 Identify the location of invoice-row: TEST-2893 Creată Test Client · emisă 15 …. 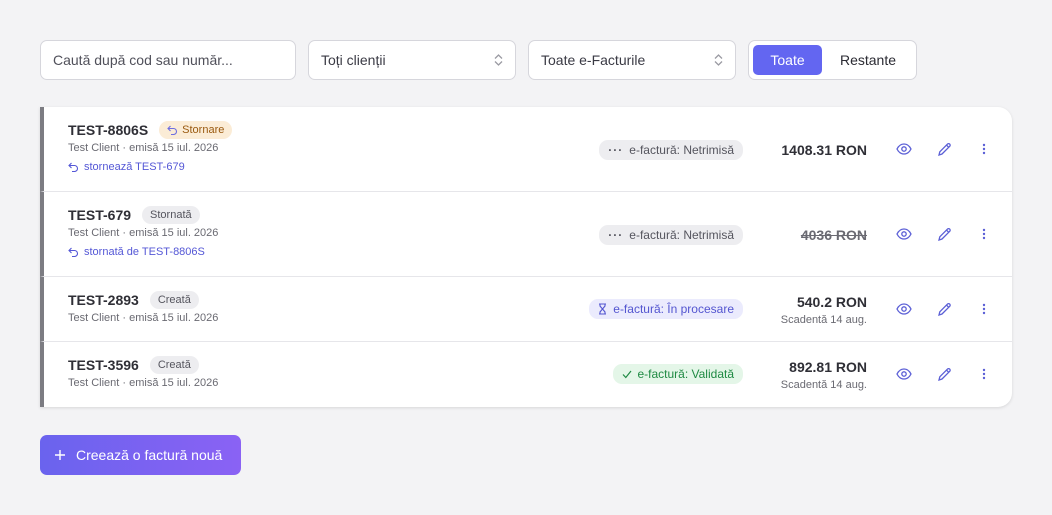
(526, 309).